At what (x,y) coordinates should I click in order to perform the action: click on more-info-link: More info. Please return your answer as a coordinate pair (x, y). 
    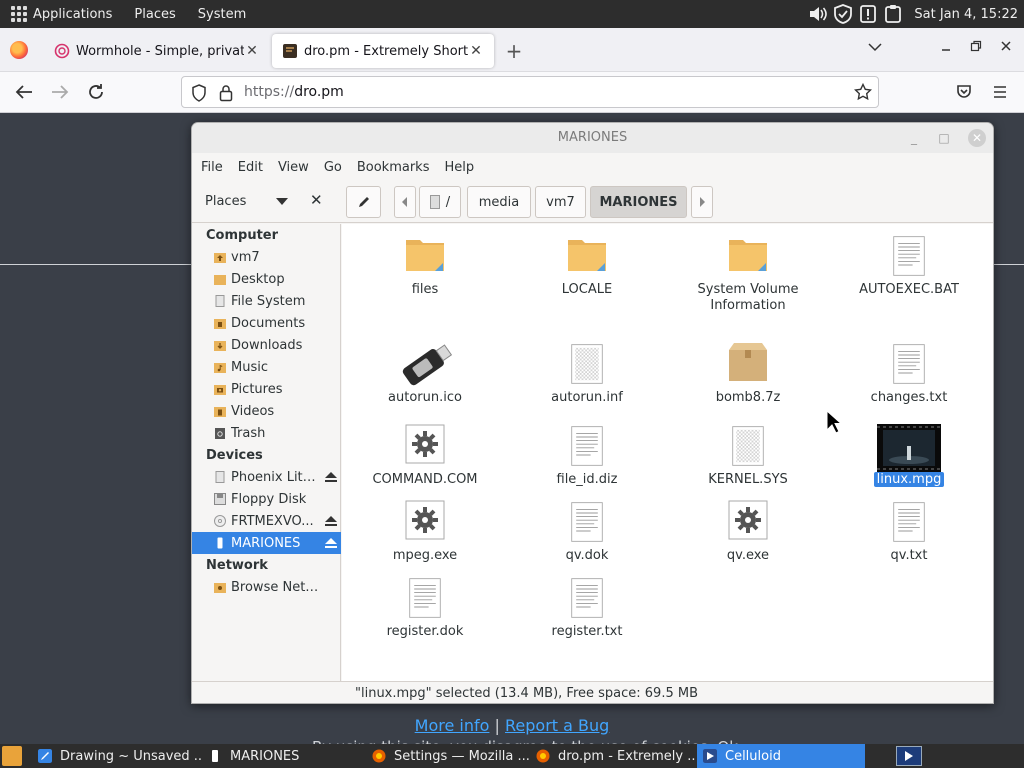
    Looking at the image, I should click on (452, 725).